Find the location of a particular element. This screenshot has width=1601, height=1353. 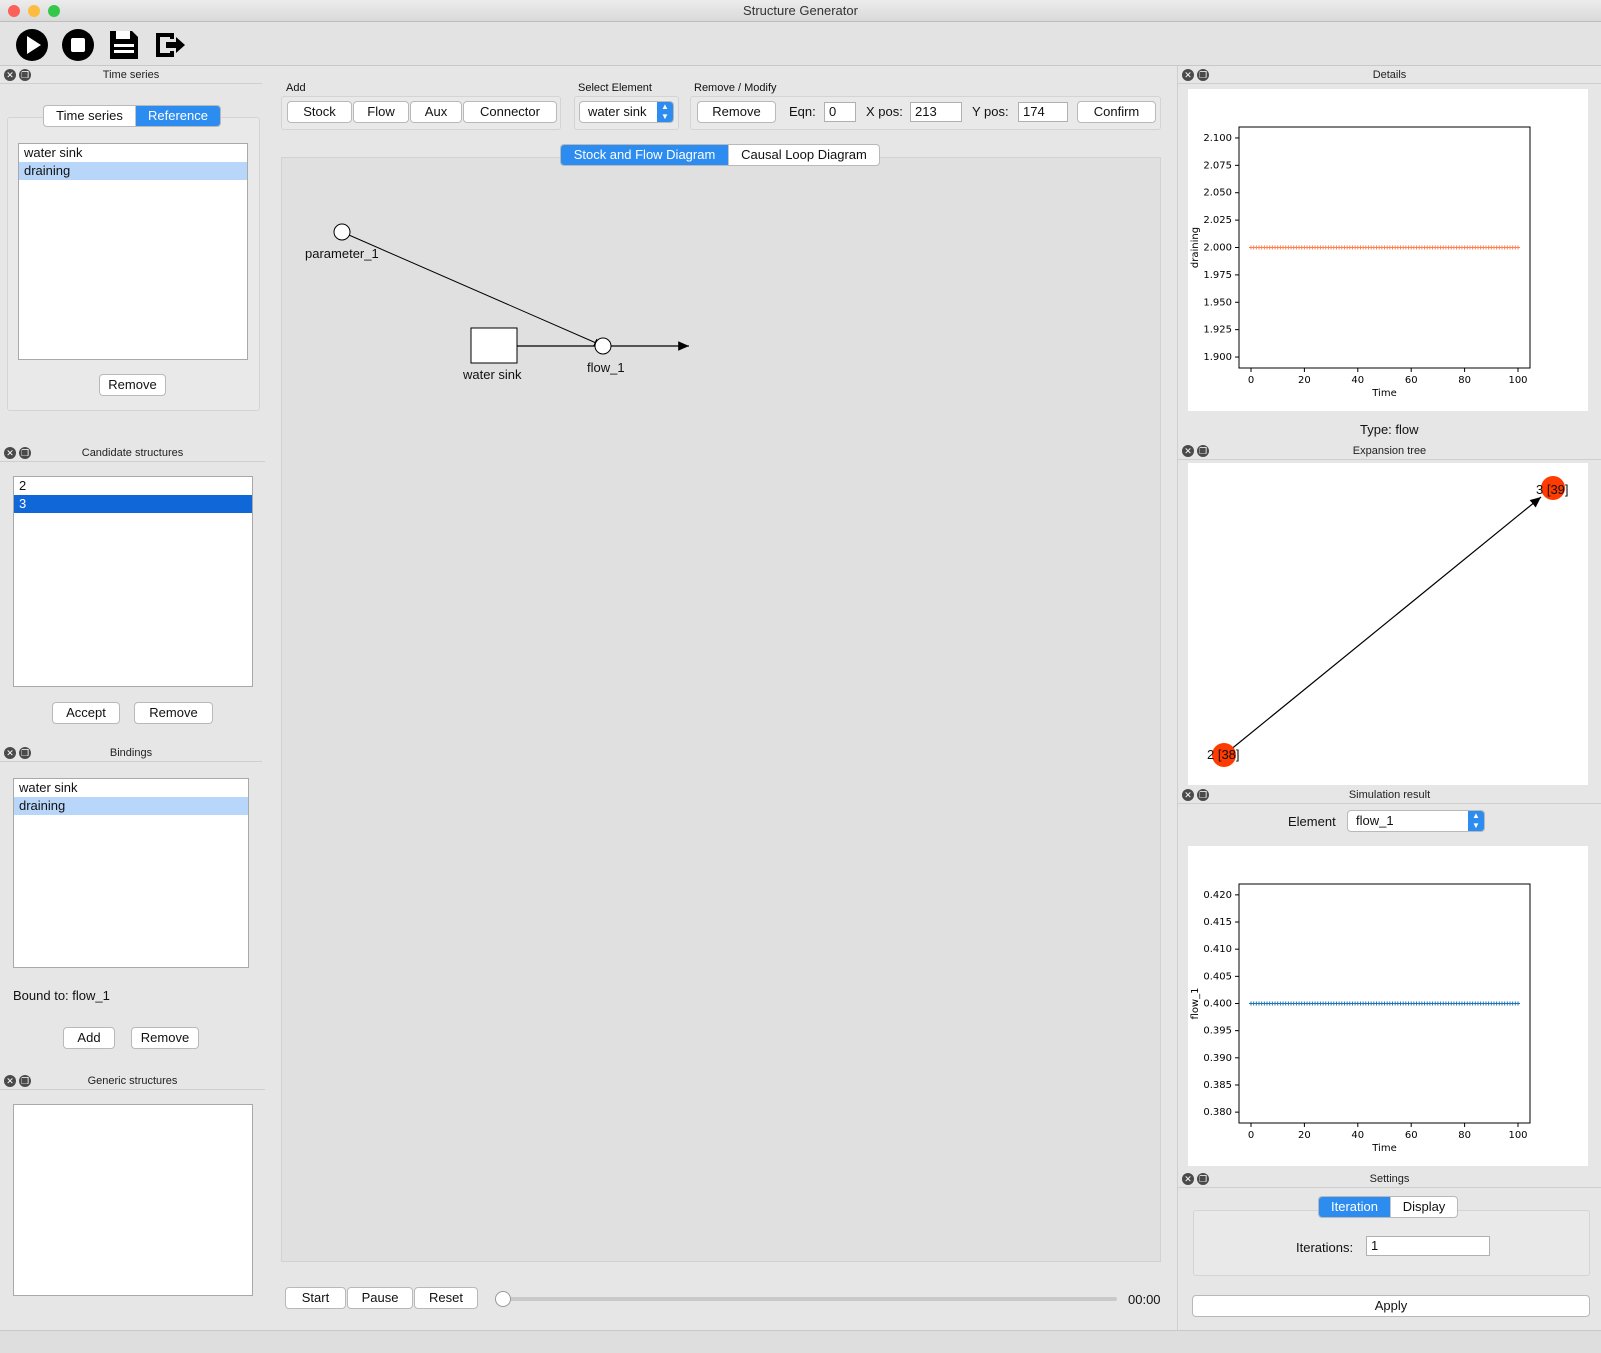

simulation-chart-y-tick-label: 0.405 is located at coordinates (1217, 976).